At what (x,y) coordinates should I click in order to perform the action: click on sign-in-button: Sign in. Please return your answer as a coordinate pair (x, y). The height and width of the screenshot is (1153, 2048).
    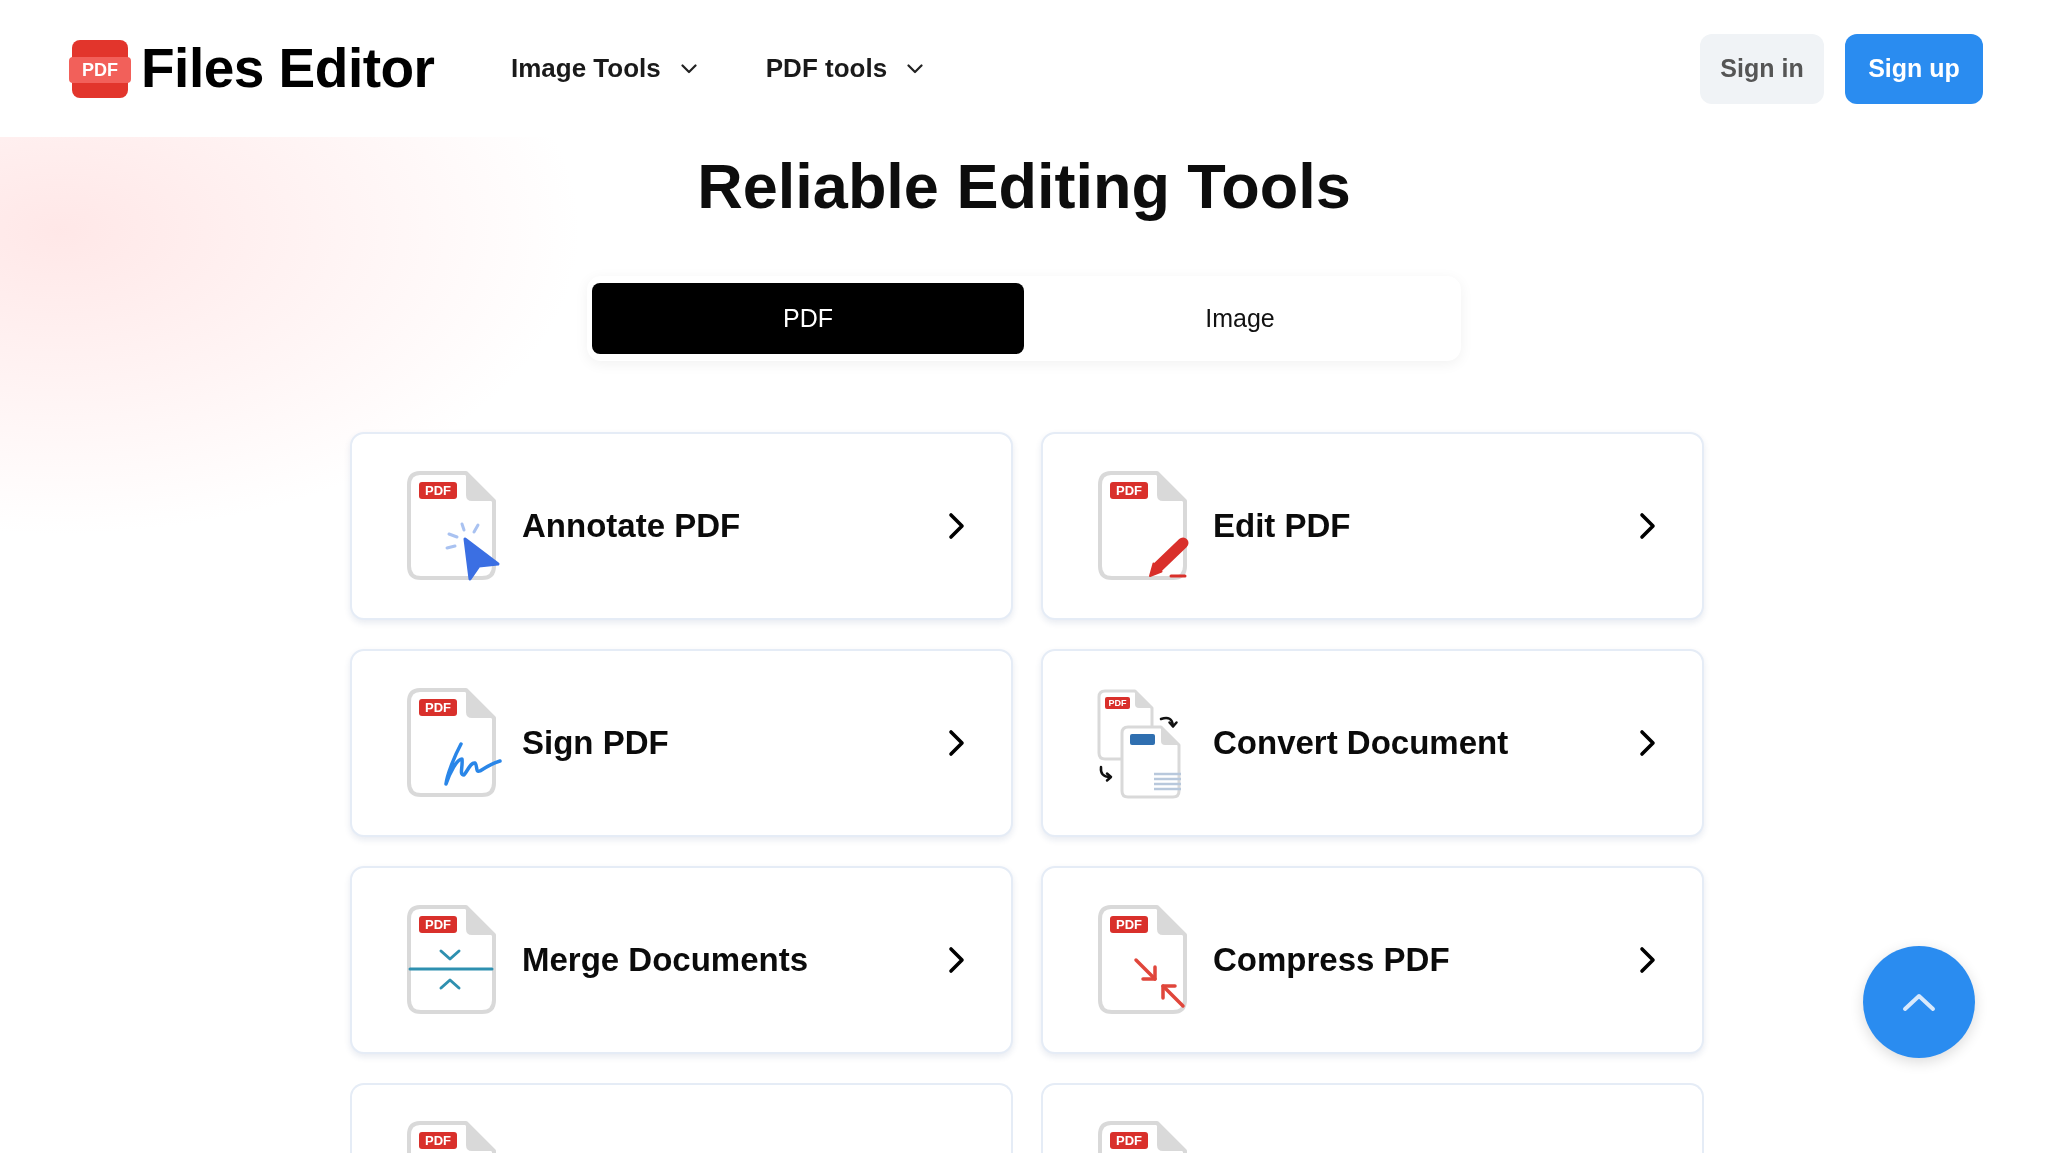
    Looking at the image, I should click on (1762, 68).